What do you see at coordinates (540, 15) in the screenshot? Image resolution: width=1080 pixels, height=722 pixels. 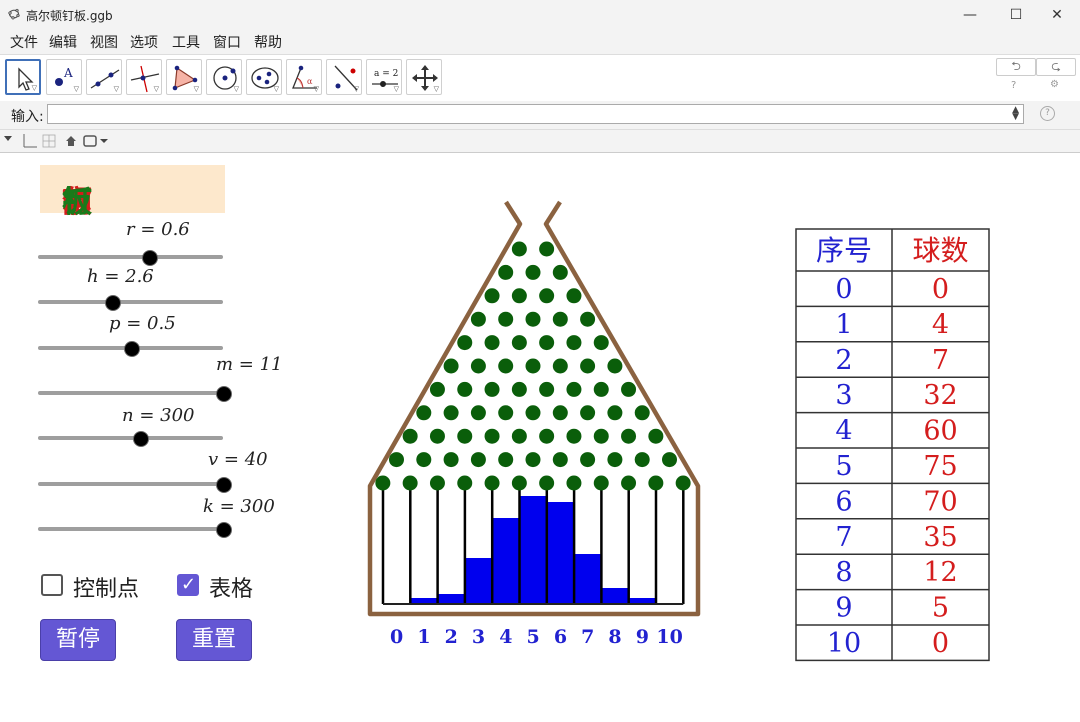 I see `title-bar: 高尔顿钉板.ggb — ☐ ✕` at bounding box center [540, 15].